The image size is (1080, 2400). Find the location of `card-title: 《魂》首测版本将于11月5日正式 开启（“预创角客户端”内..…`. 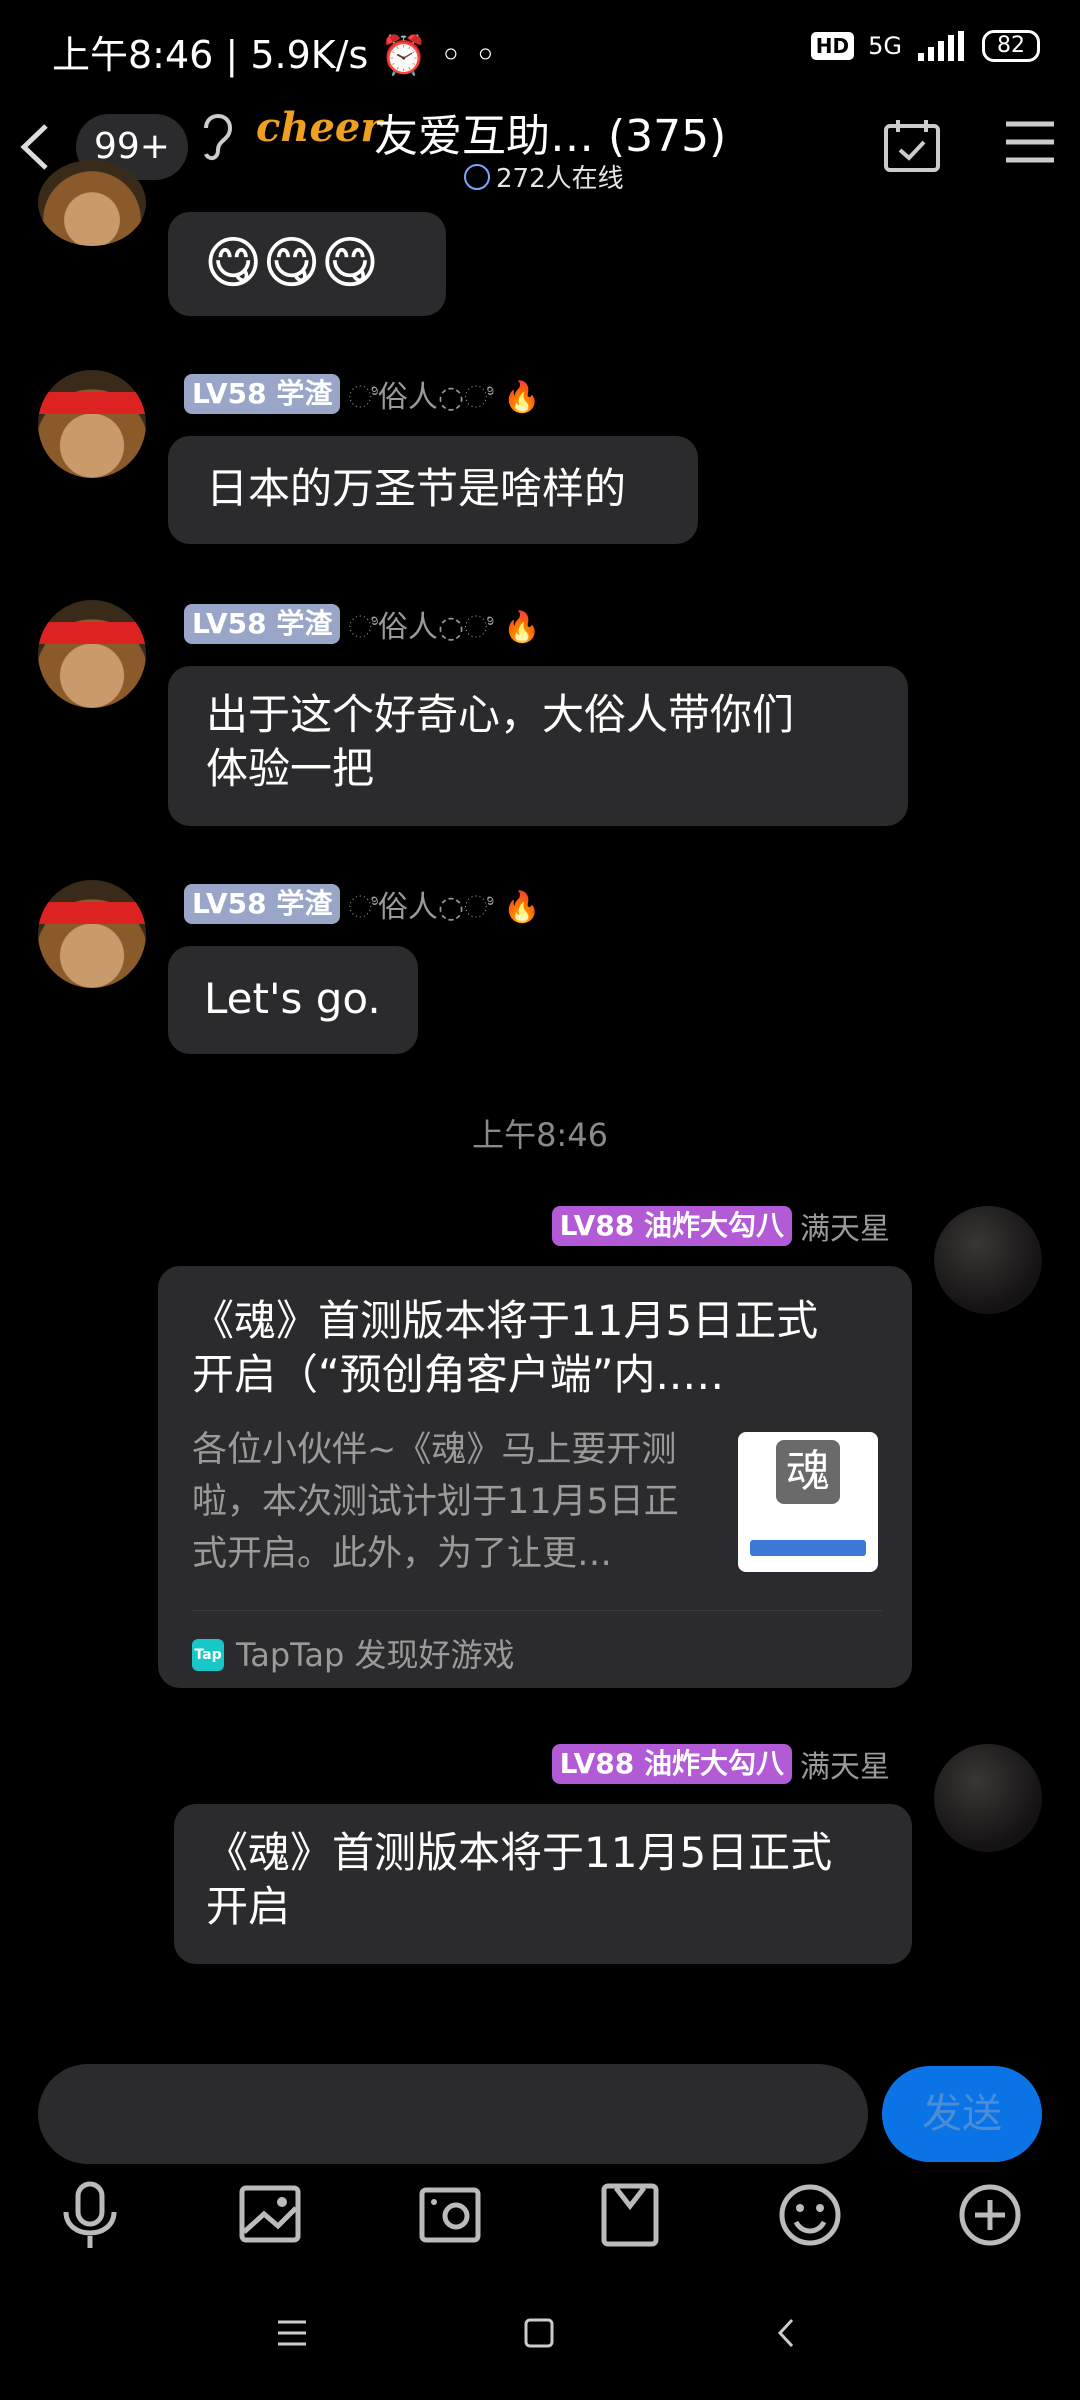

card-title: 《魂》首测版本将于11月5日正式 开启（“预创角客户端”内..… is located at coordinates (505, 1347).